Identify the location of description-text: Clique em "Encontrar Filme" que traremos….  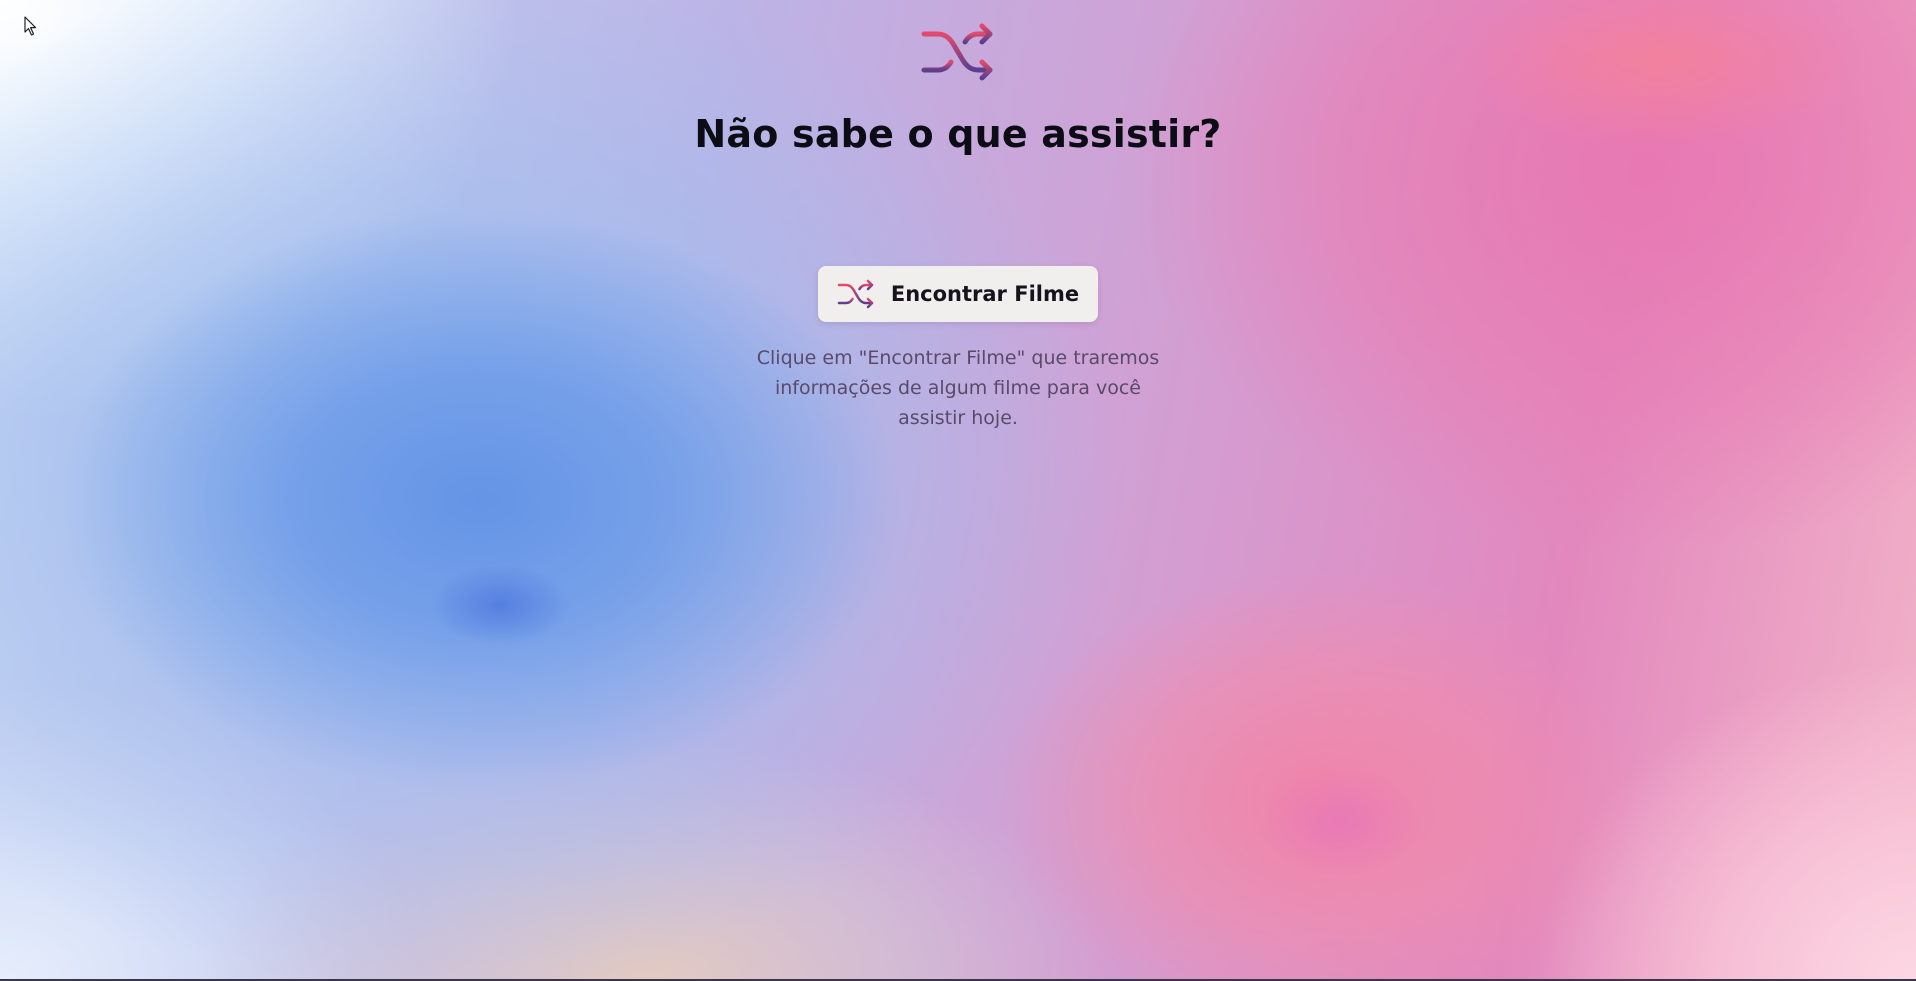
(958, 388).